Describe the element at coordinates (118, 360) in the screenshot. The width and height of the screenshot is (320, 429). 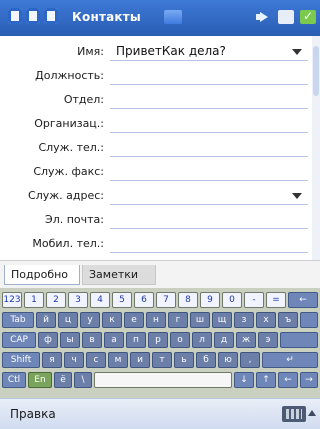
I see `key-letter: м` at that location.